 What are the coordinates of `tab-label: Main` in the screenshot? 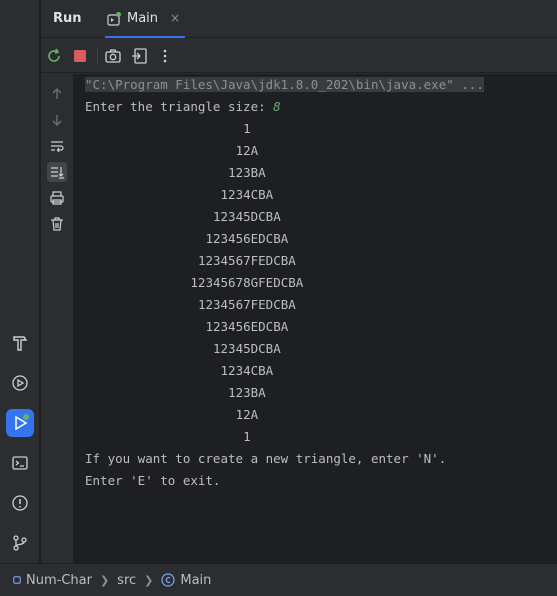 It's located at (143, 18).